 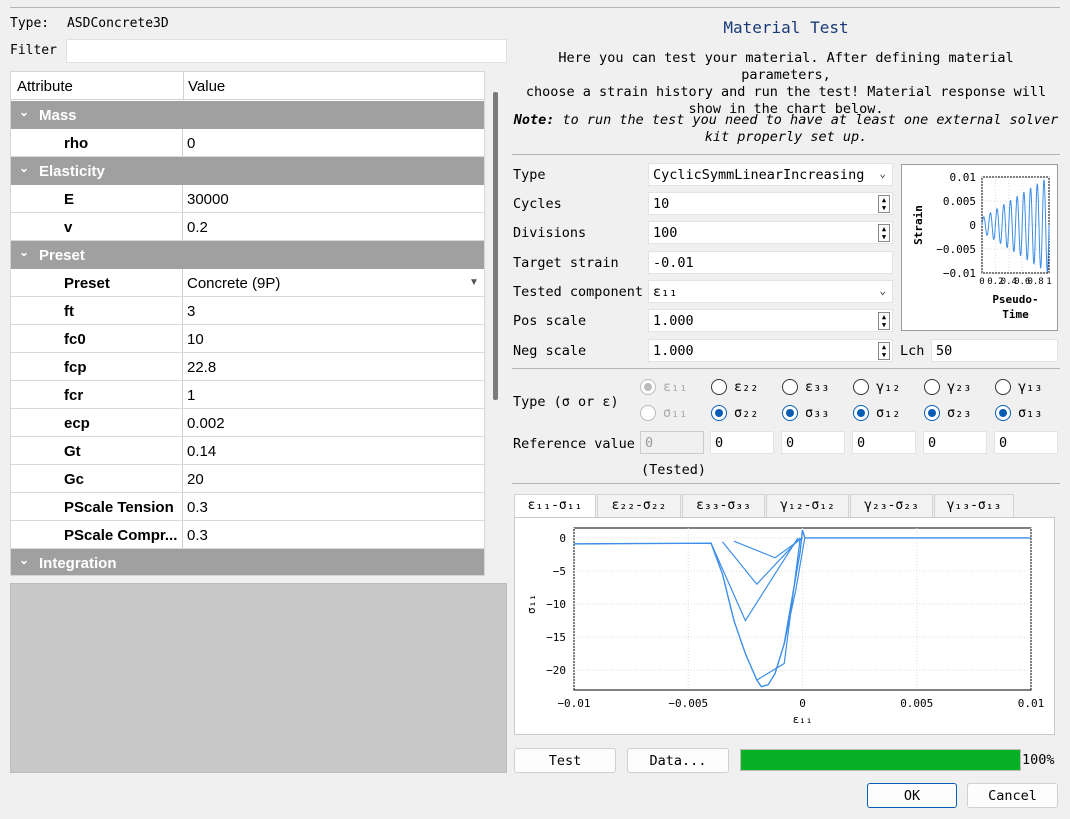 What do you see at coordinates (247, 339) in the screenshot?
I see `tree-row: fc0 10` at bounding box center [247, 339].